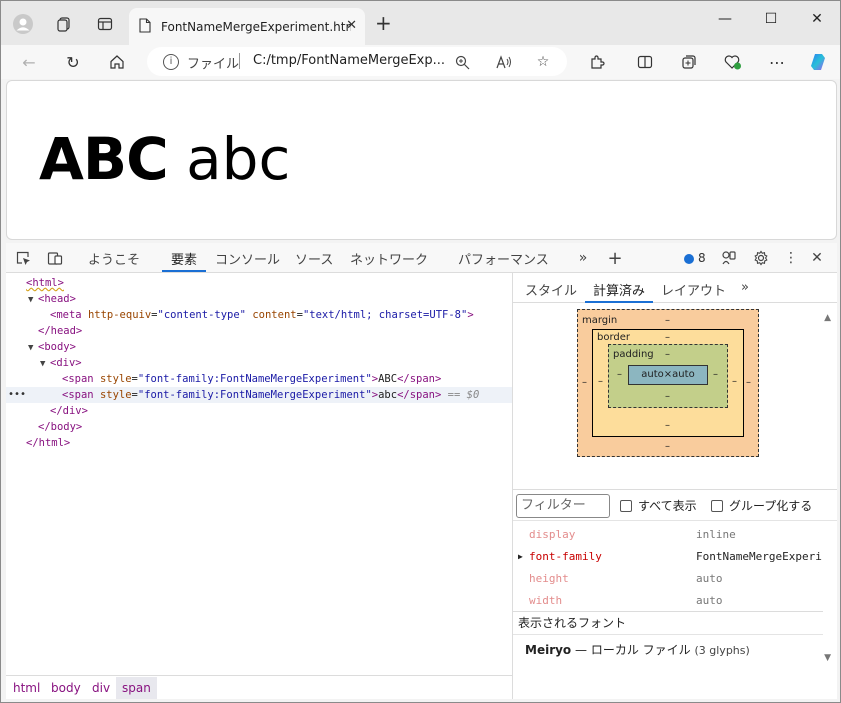  I want to click on connect-device-icon, so click(729, 258).